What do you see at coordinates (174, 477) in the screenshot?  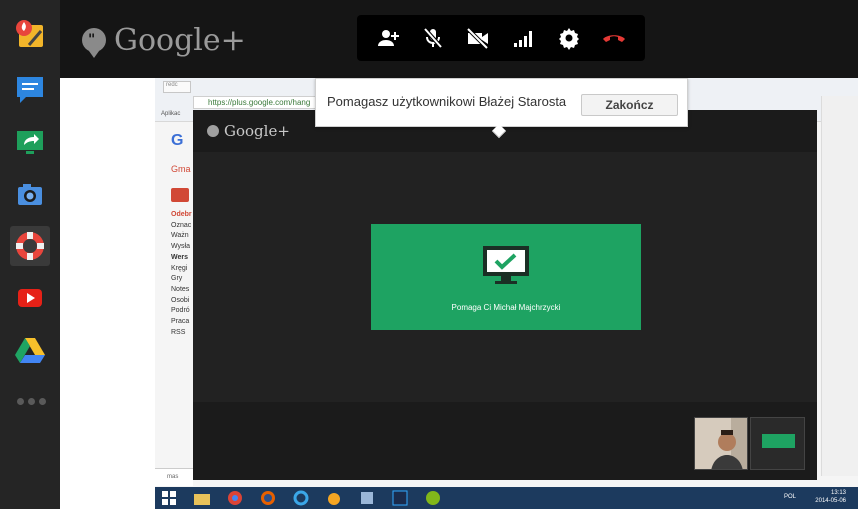 I see `status-strip: mas` at bounding box center [174, 477].